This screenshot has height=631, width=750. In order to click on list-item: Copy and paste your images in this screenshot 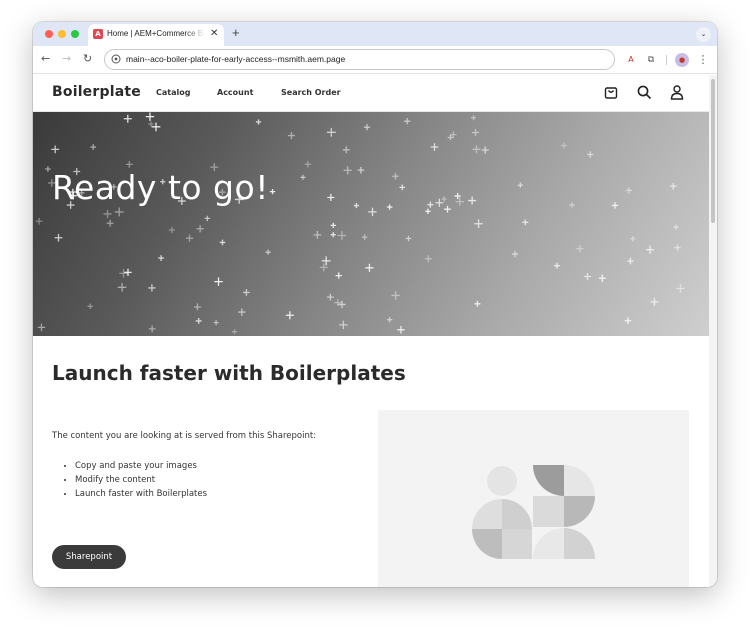, I will do `click(141, 466)`.